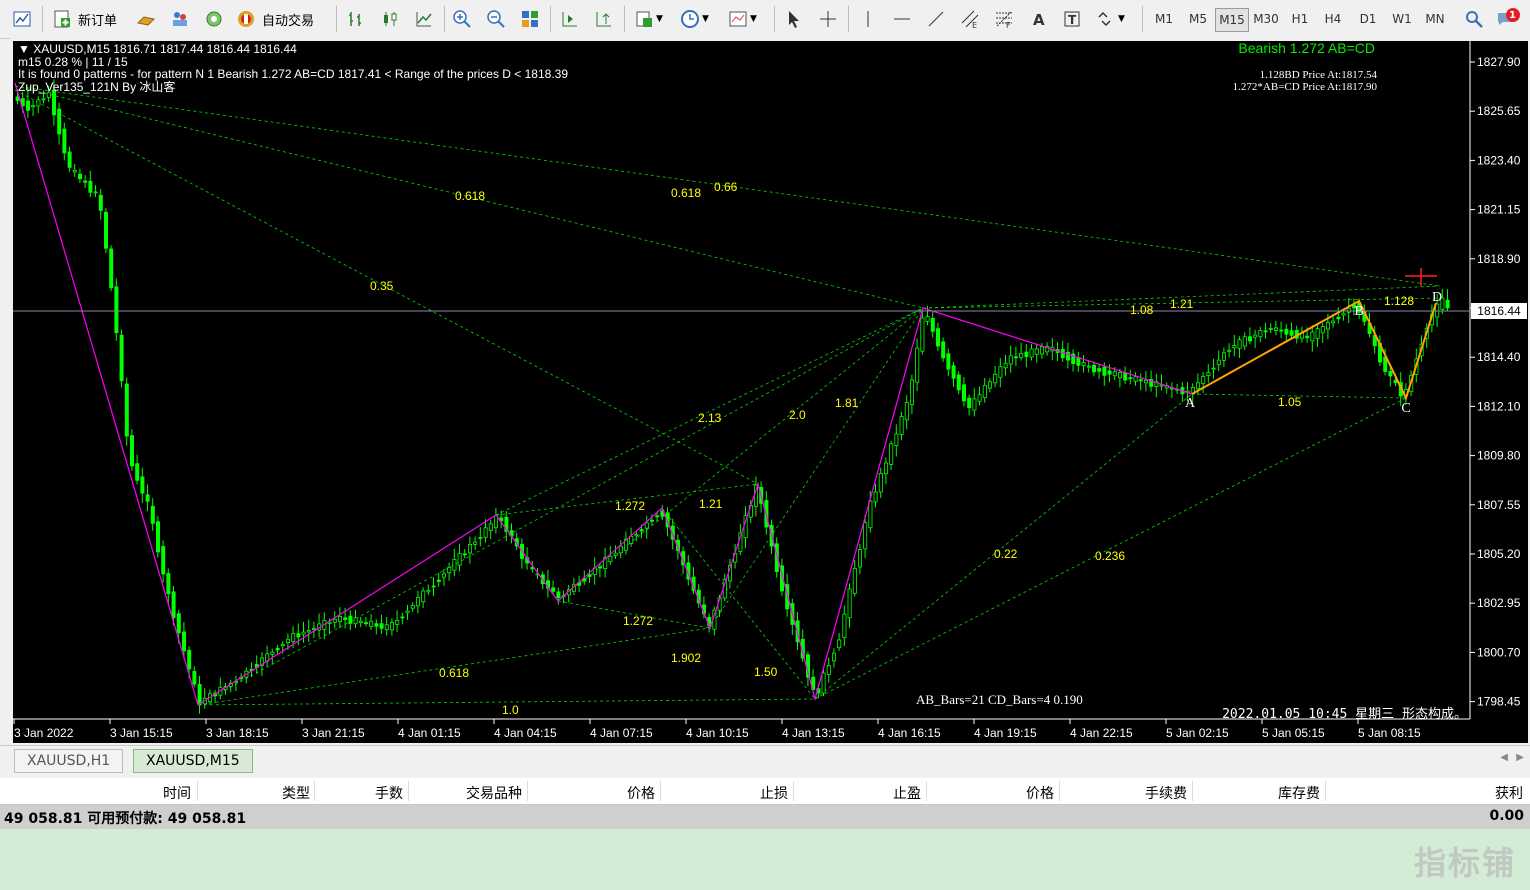  Describe the element at coordinates (1166, 793) in the screenshot. I see `column-commission: 手续费` at that location.